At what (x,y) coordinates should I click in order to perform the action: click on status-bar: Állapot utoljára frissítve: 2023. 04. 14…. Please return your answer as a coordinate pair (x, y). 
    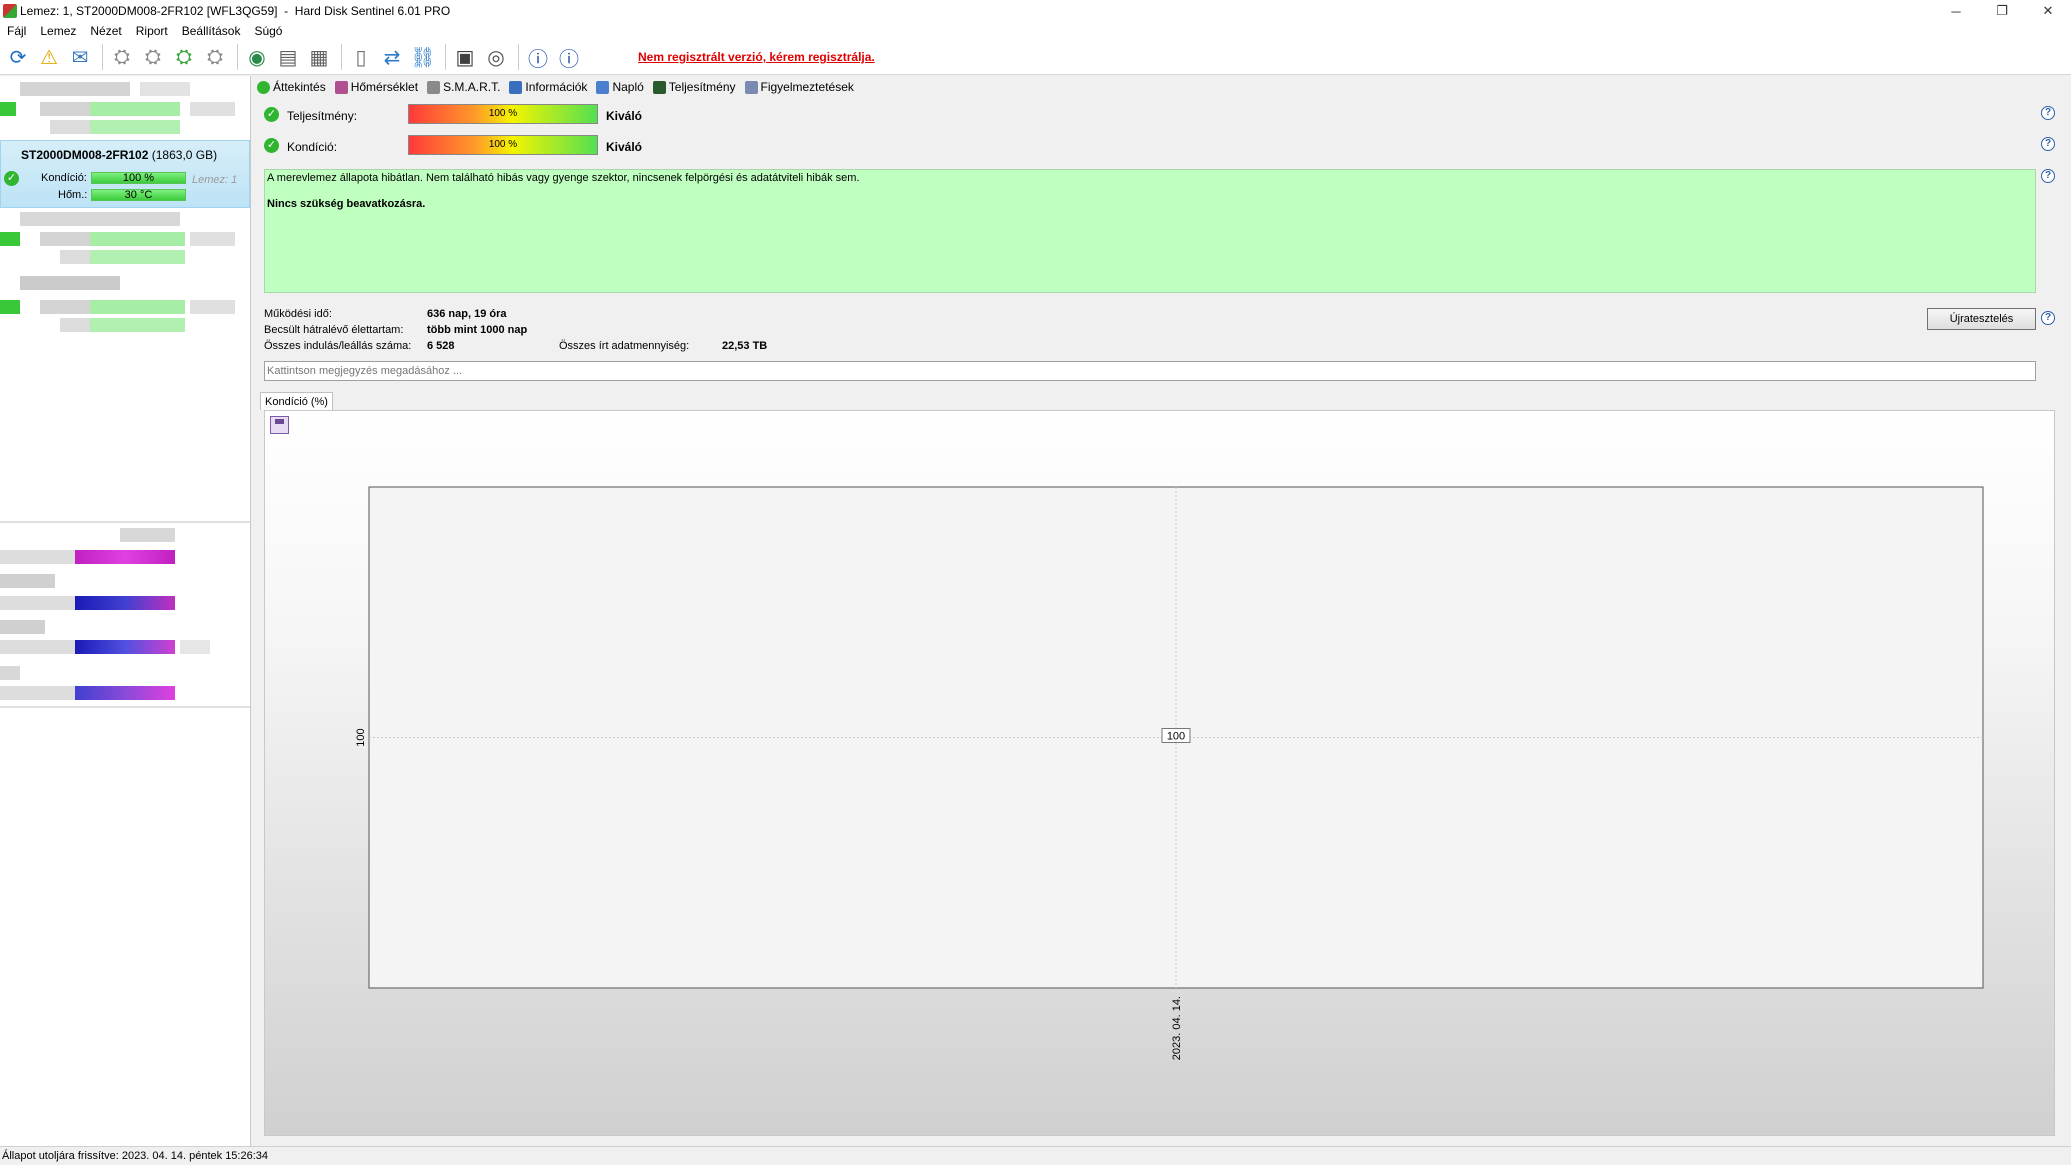
    Looking at the image, I should click on (1035, 1155).